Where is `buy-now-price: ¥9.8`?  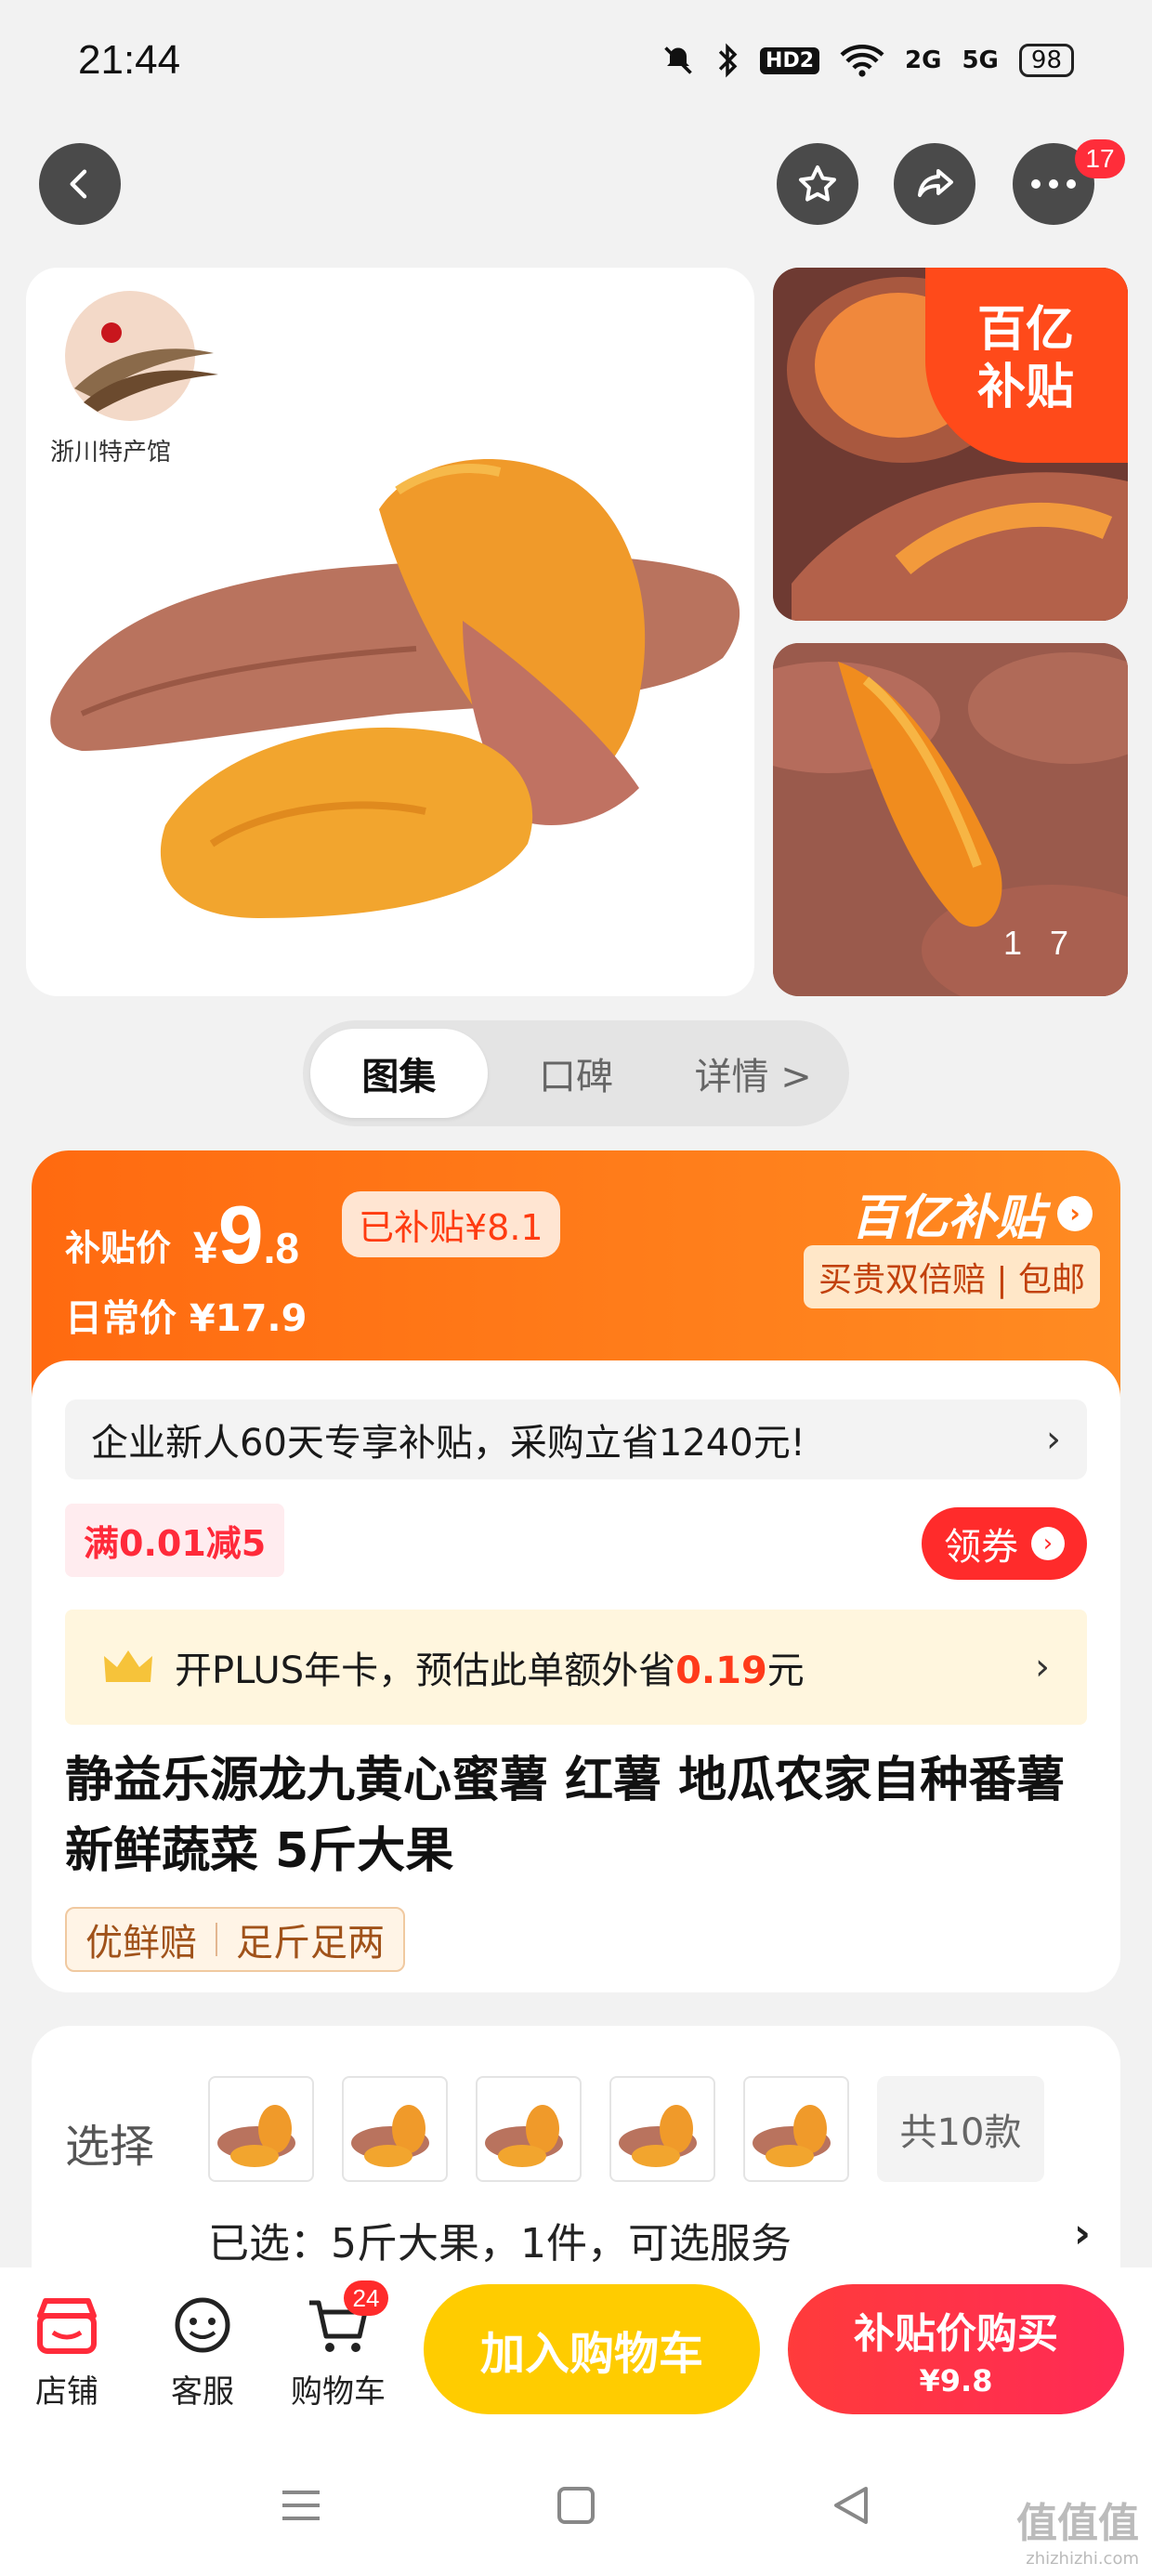
buy-now-price: ¥9.8 is located at coordinates (956, 2381).